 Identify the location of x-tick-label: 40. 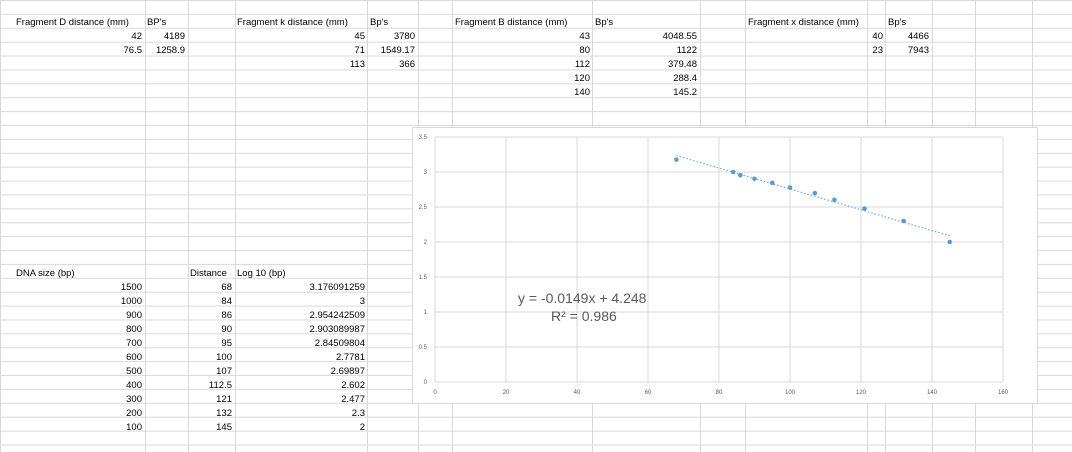
(577, 393).